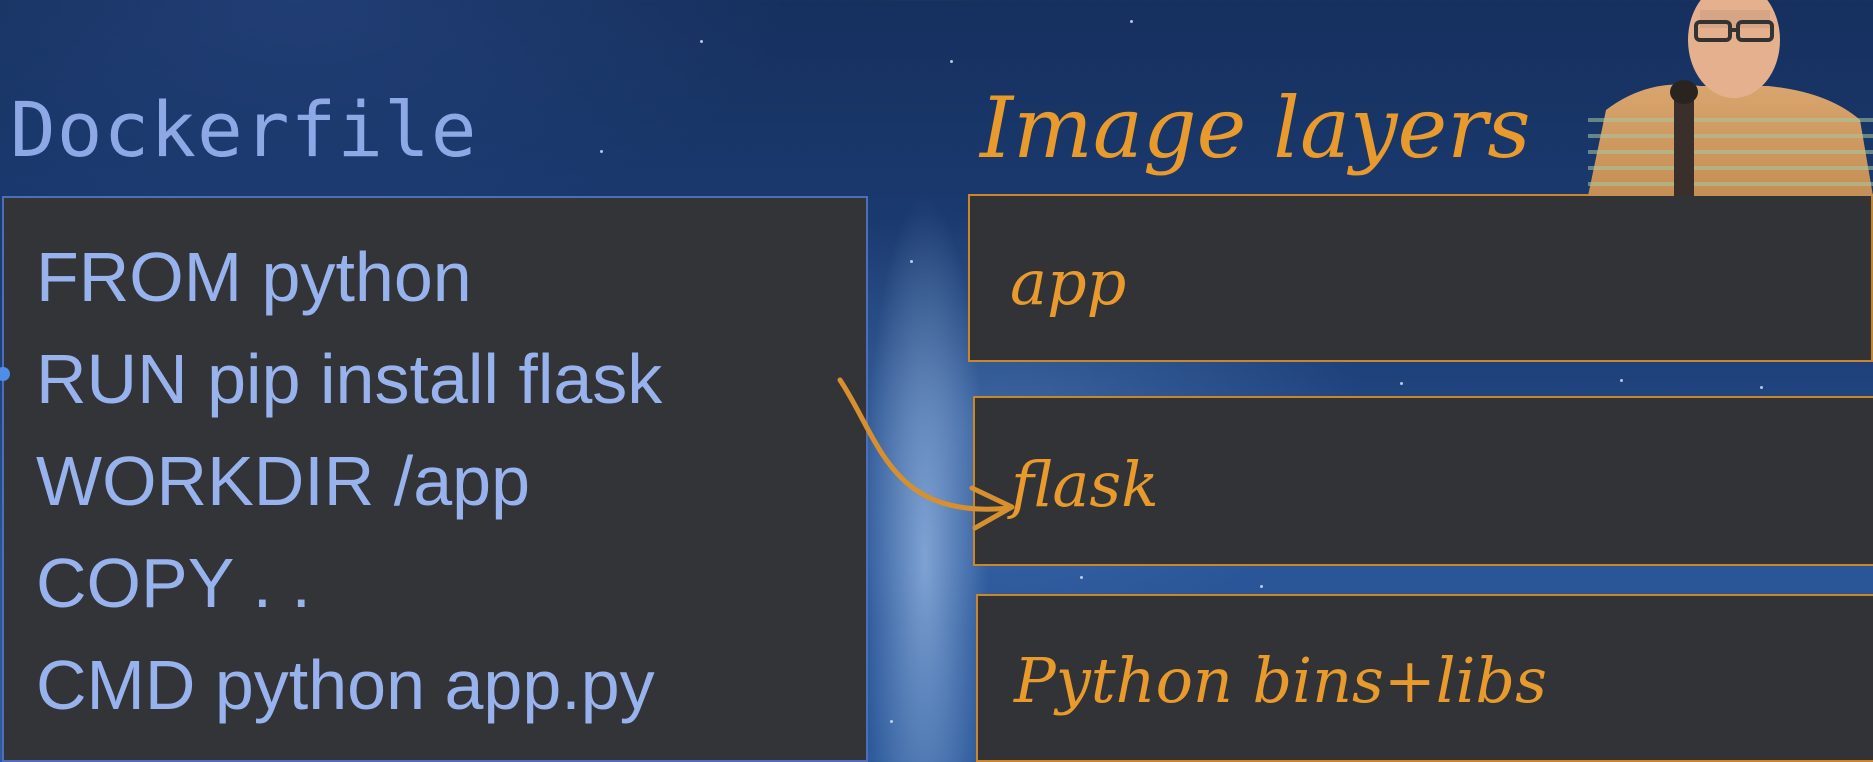 The width and height of the screenshot is (1873, 762). What do you see at coordinates (1085, 484) in the screenshot?
I see `layer-flask-label: flask` at bounding box center [1085, 484].